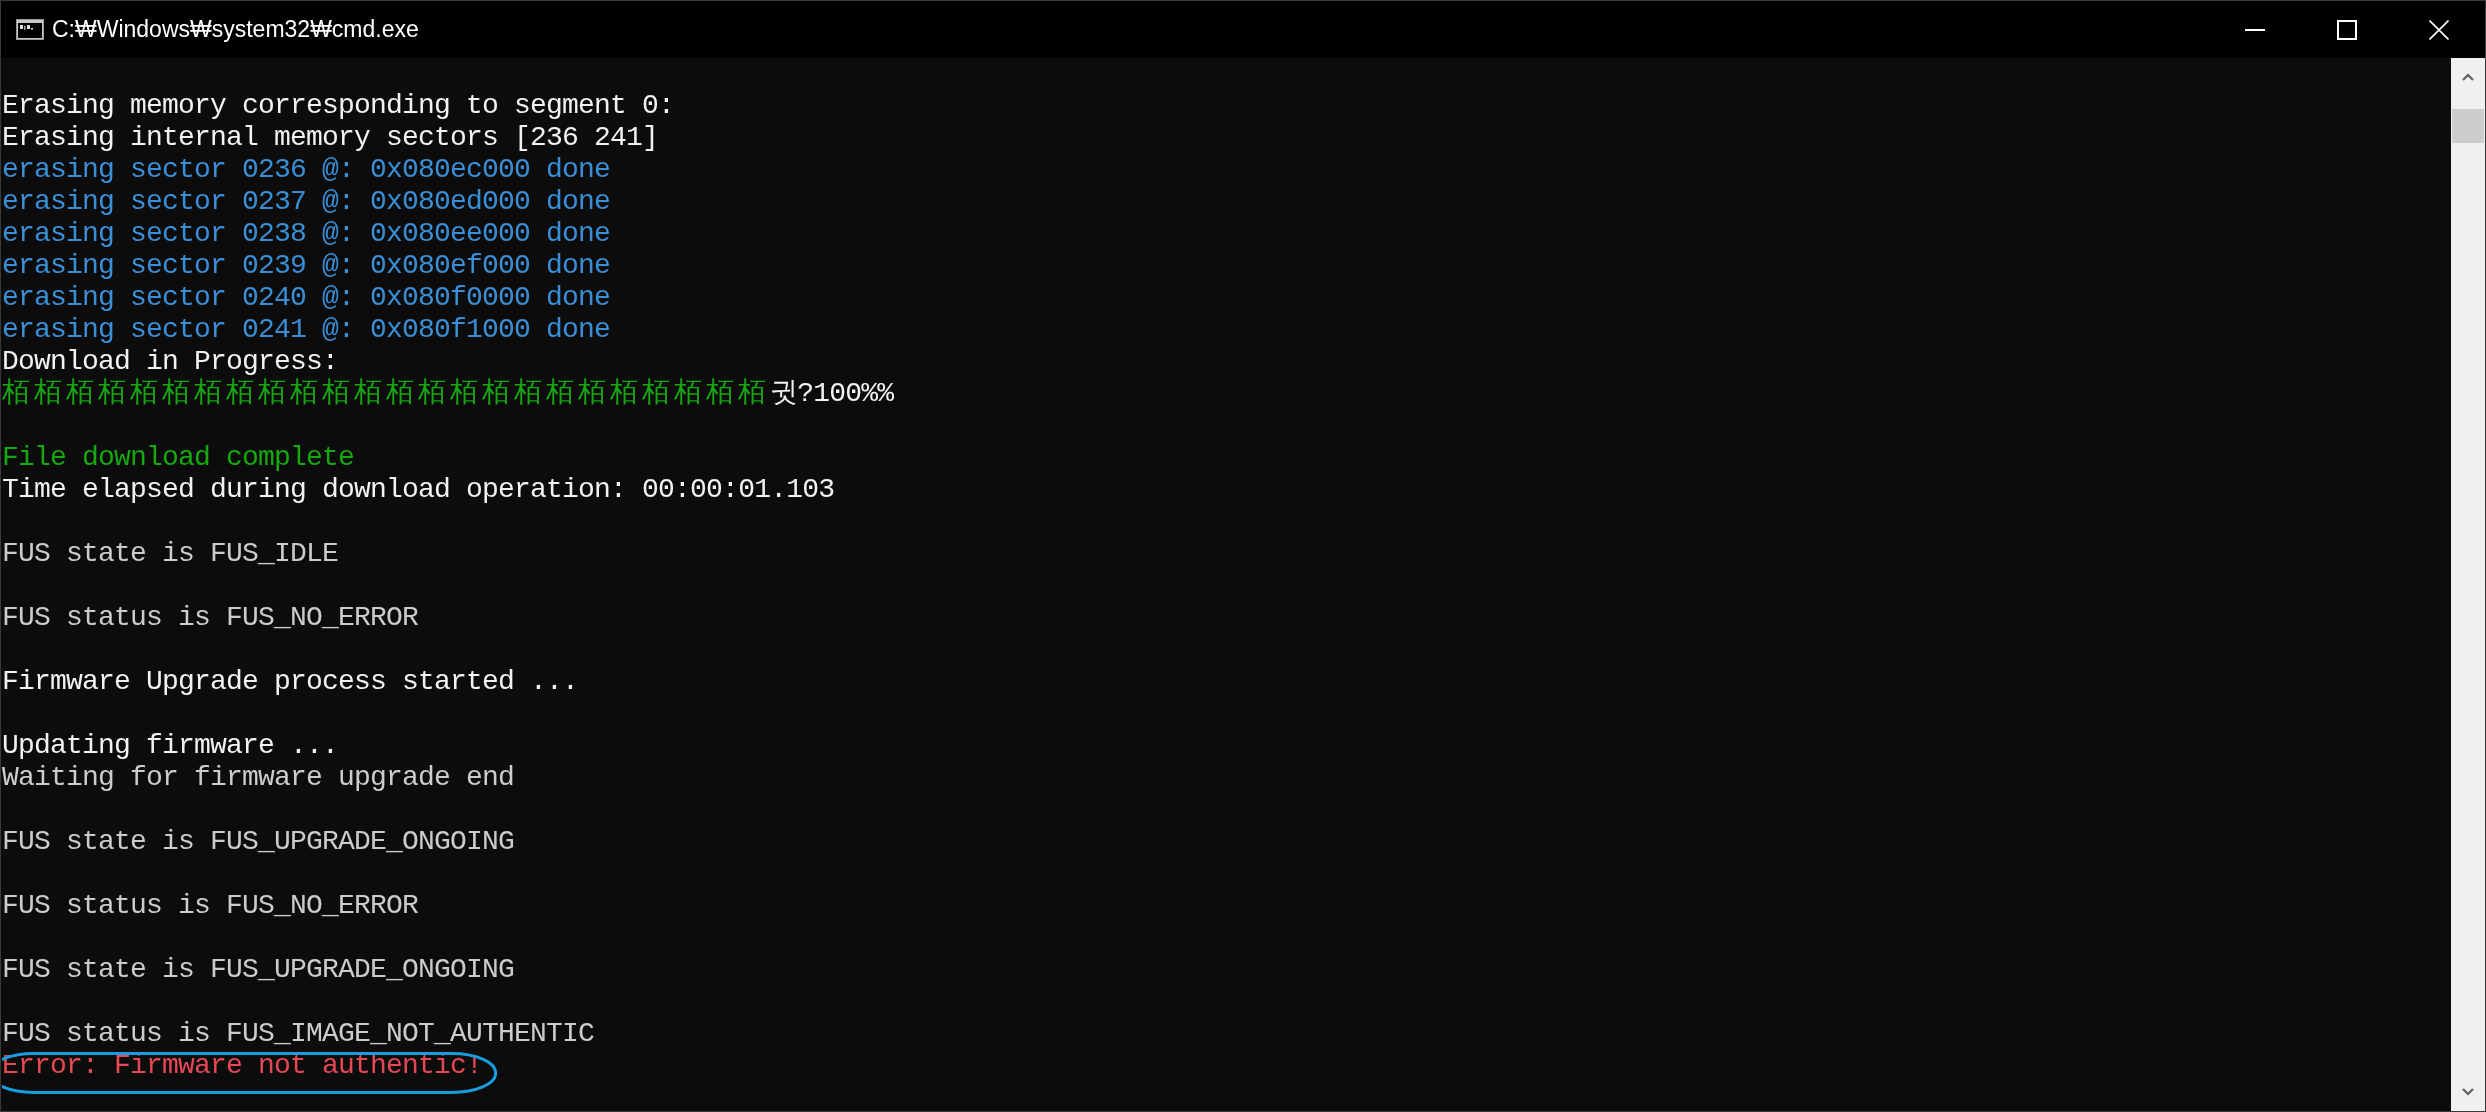 The height and width of the screenshot is (1112, 2486). Describe the element at coordinates (2255, 29) in the screenshot. I see `minimize-icon` at that location.